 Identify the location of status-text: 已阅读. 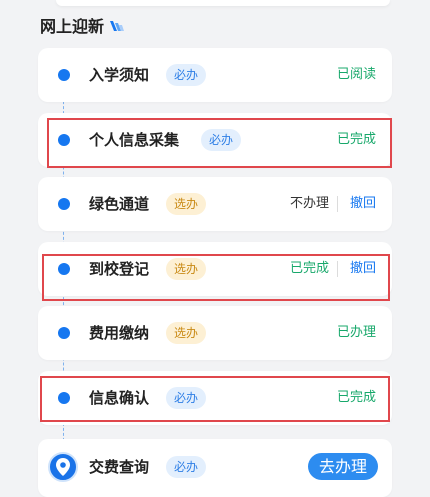
(356, 74).